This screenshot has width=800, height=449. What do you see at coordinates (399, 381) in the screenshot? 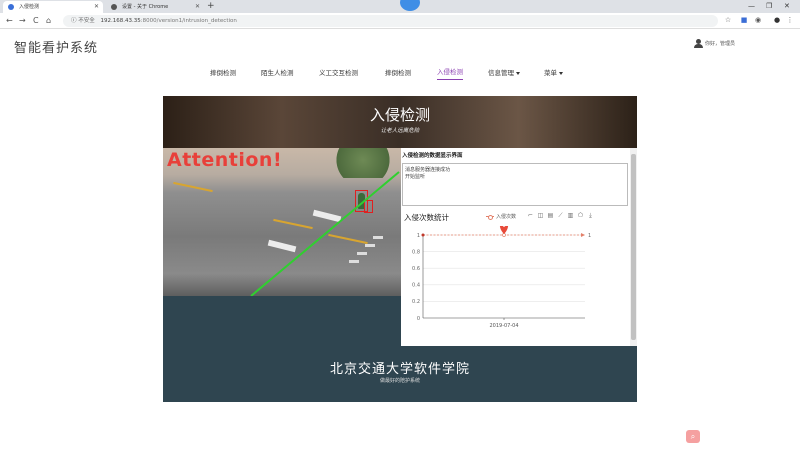
I see `footer-subtitle: 做最好的陪护系统` at bounding box center [399, 381].